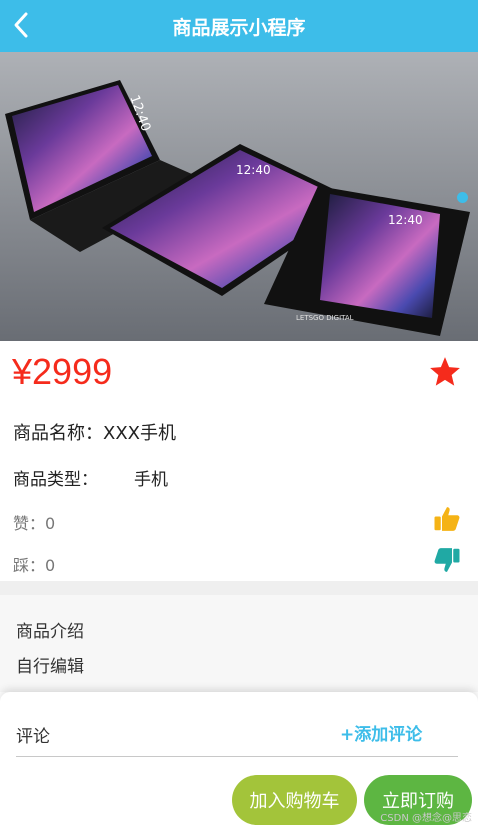  What do you see at coordinates (381, 732) in the screenshot?
I see `add-comment-button: +添加评论` at bounding box center [381, 732].